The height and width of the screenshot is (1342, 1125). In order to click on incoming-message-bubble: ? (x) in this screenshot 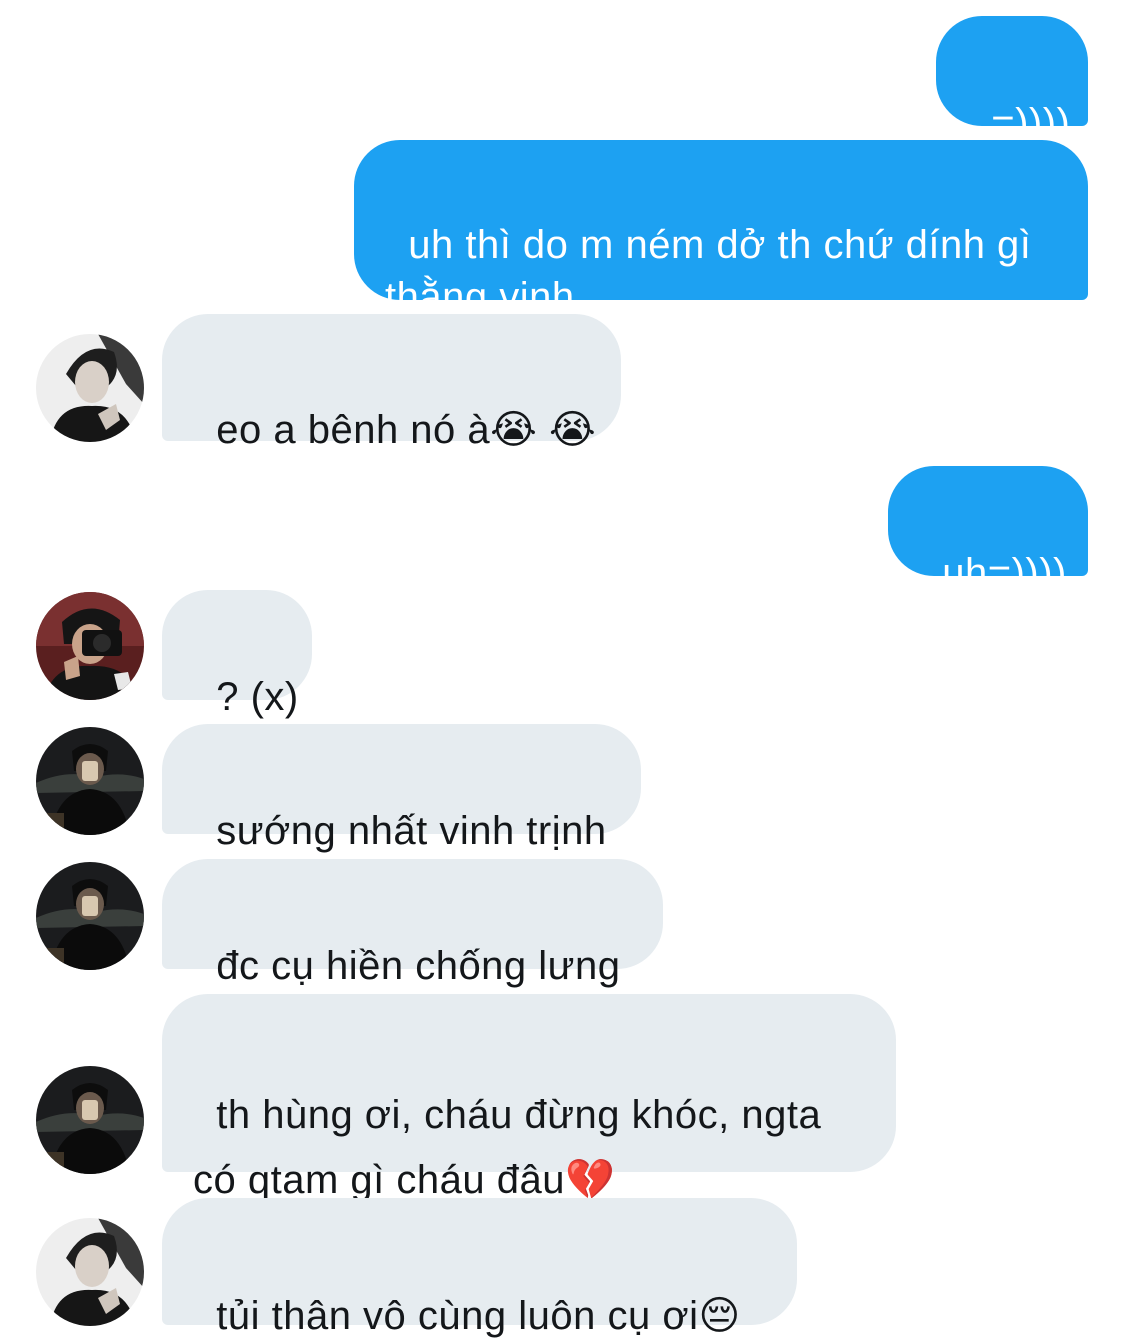, I will do `click(237, 654)`.